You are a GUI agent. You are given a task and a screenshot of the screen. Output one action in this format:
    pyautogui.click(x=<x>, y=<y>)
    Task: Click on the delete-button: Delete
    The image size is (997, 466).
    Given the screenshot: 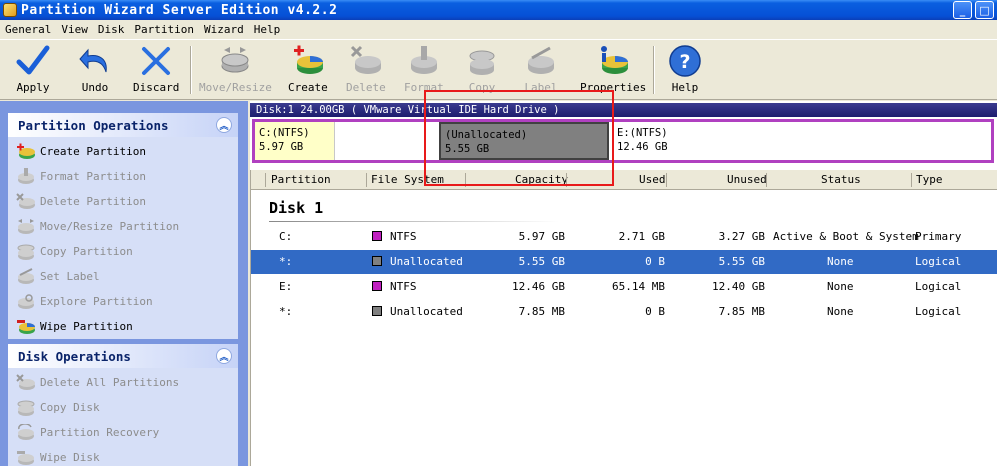 What is the action you would take?
    pyautogui.click(x=366, y=71)
    